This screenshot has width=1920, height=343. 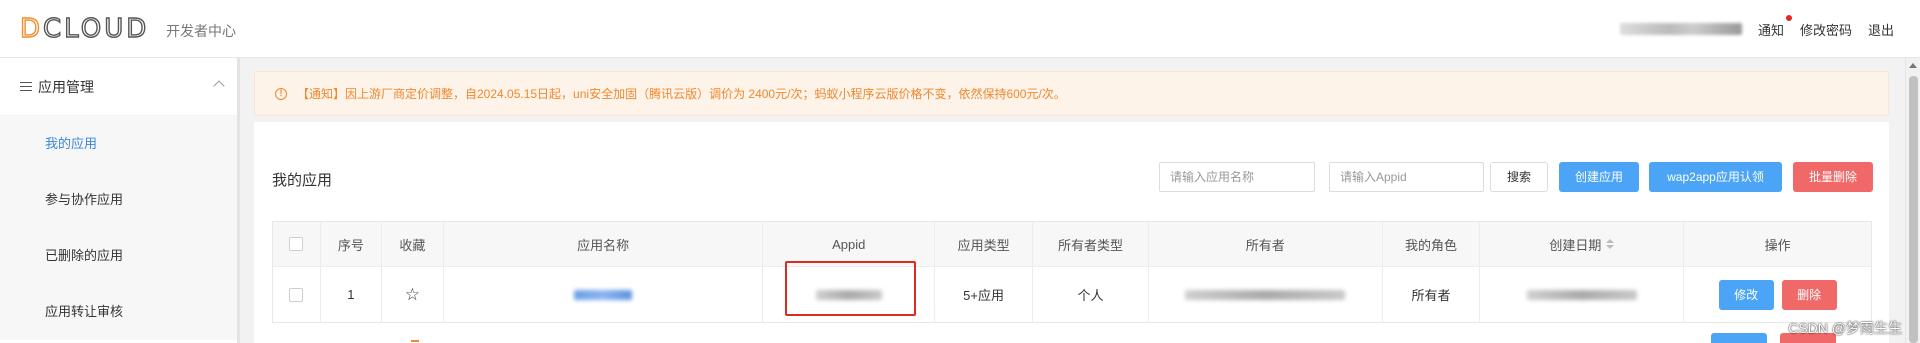 I want to click on col-appid: Appid, so click(x=849, y=244).